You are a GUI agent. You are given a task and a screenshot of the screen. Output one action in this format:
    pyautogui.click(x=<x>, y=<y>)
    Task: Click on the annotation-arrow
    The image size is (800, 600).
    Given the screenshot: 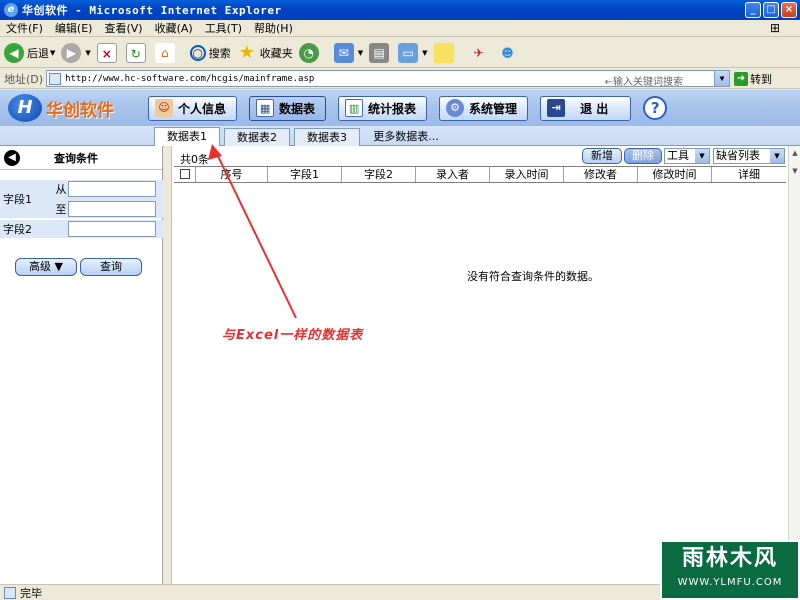 What is the action you would take?
    pyautogui.click(x=252, y=231)
    